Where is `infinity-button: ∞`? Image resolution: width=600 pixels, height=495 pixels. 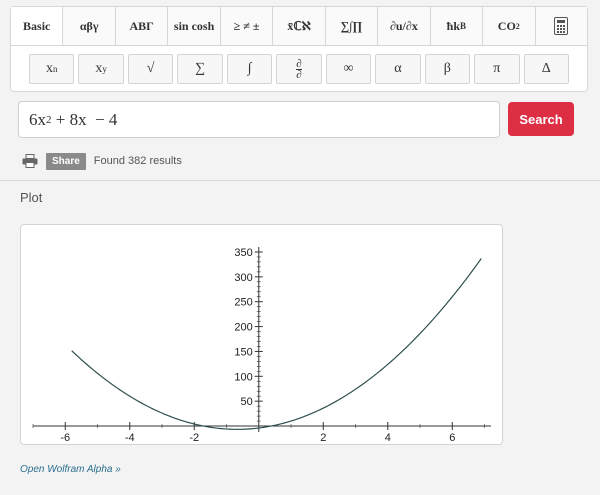
infinity-button: ∞ is located at coordinates (348, 69).